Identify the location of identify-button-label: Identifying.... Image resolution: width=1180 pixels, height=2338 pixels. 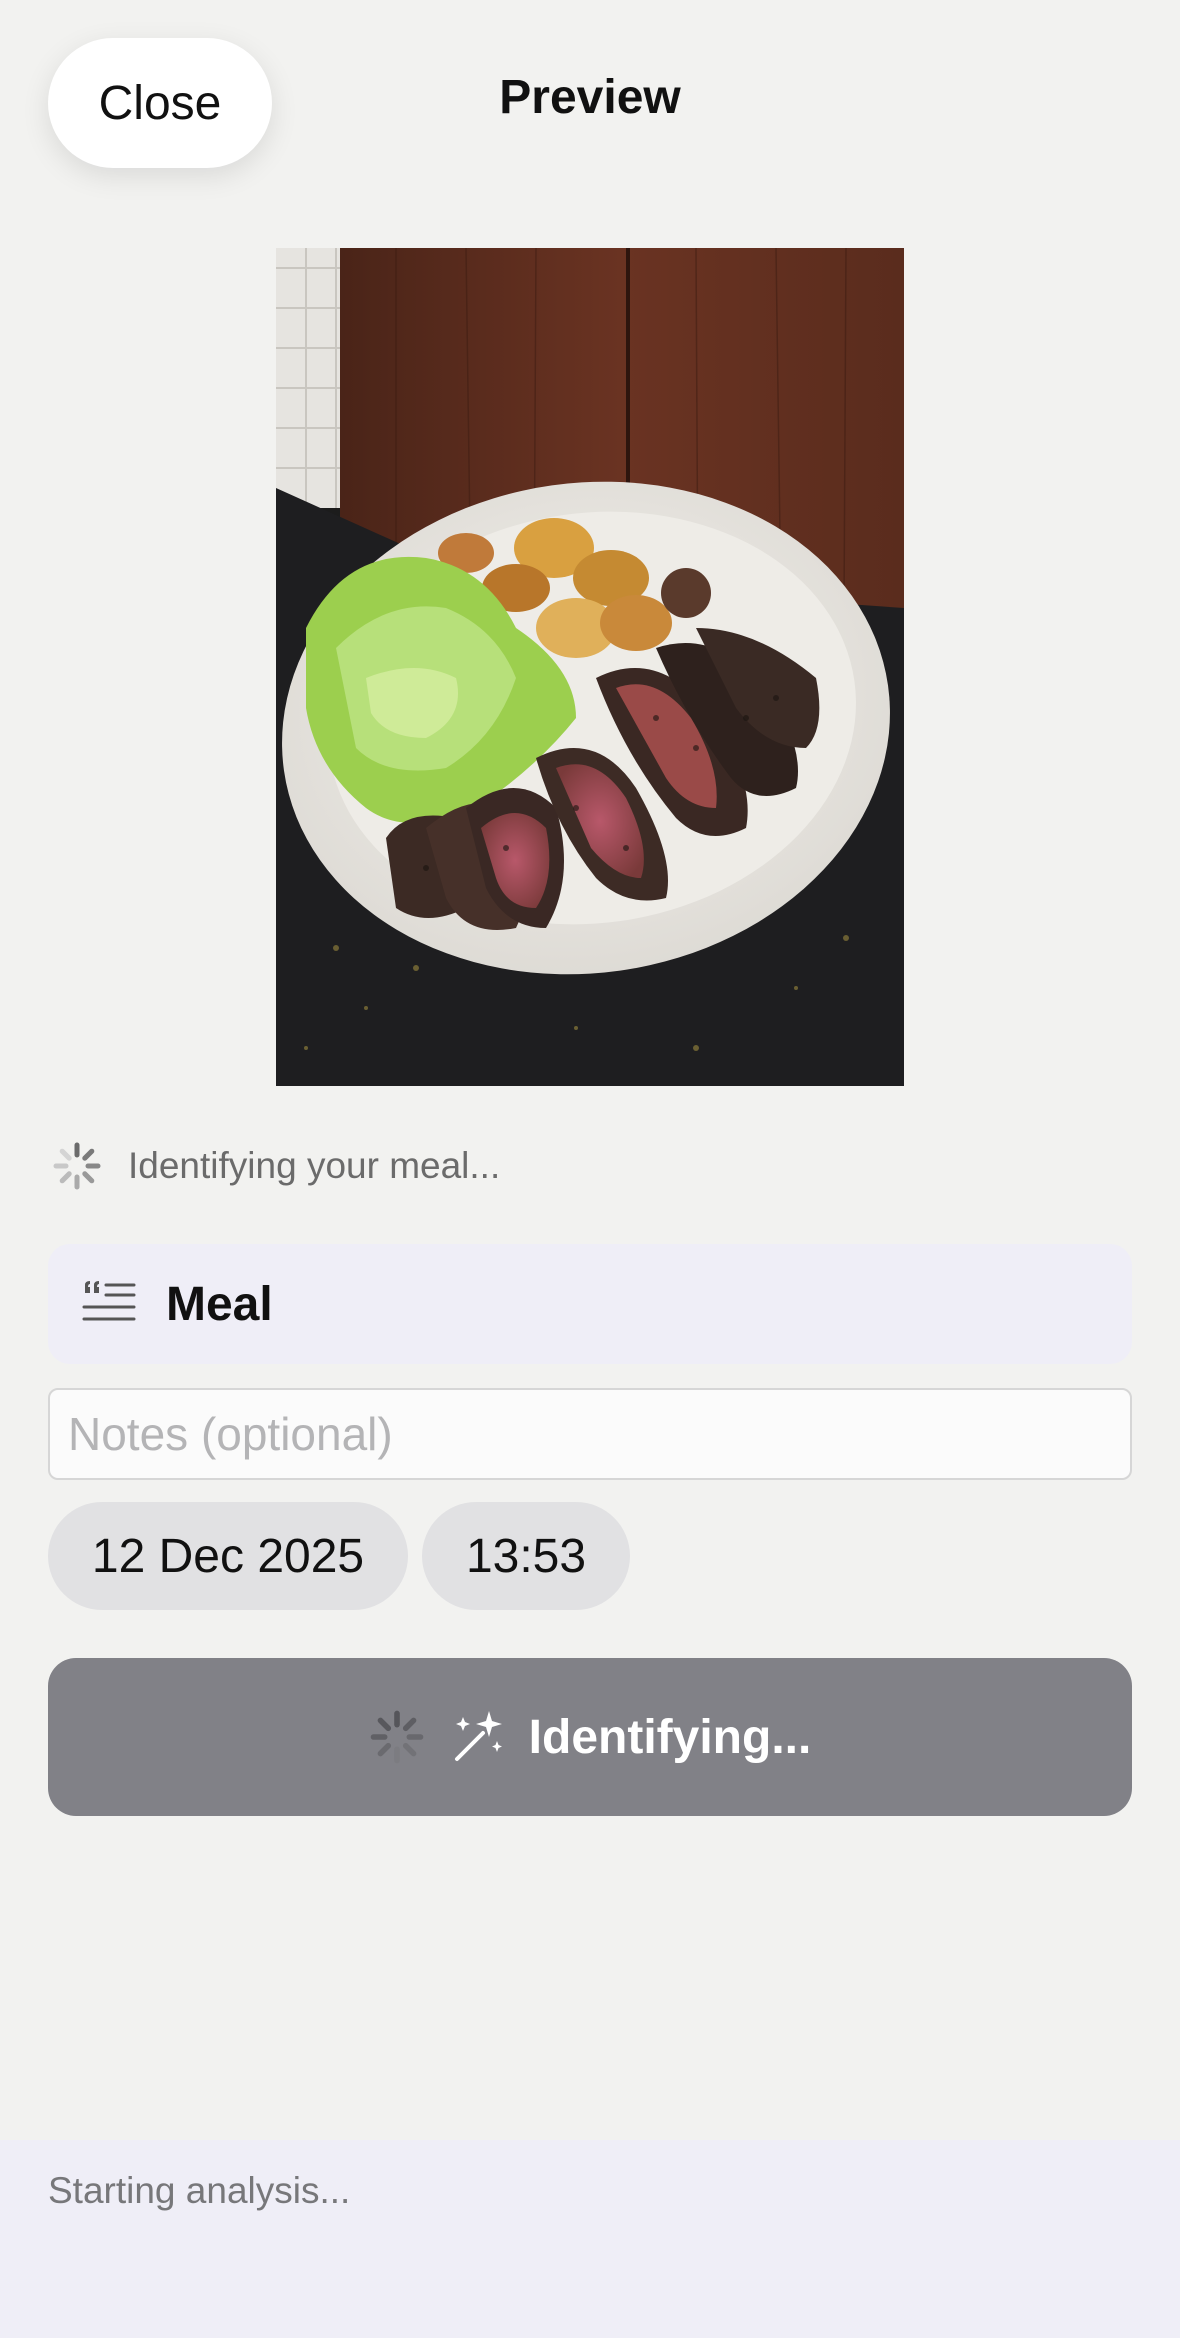
(670, 1737).